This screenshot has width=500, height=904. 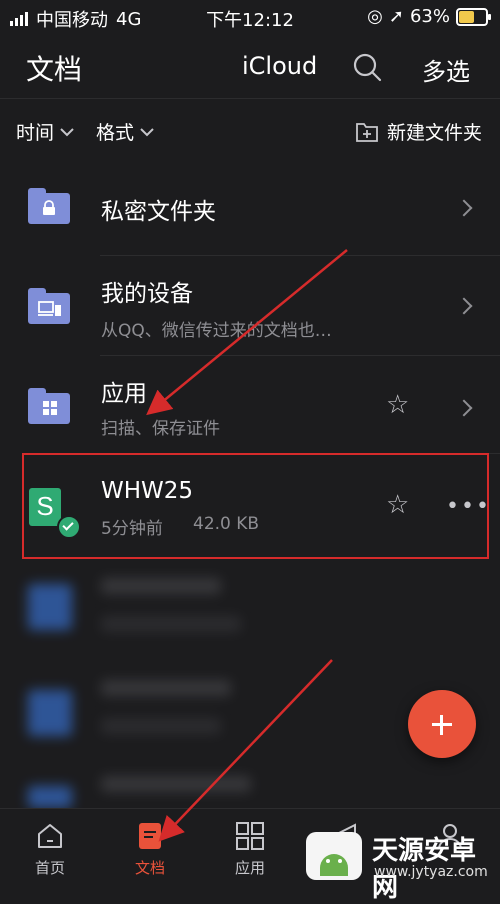 What do you see at coordinates (334, 856) in the screenshot?
I see `android-logo-icon` at bounding box center [334, 856].